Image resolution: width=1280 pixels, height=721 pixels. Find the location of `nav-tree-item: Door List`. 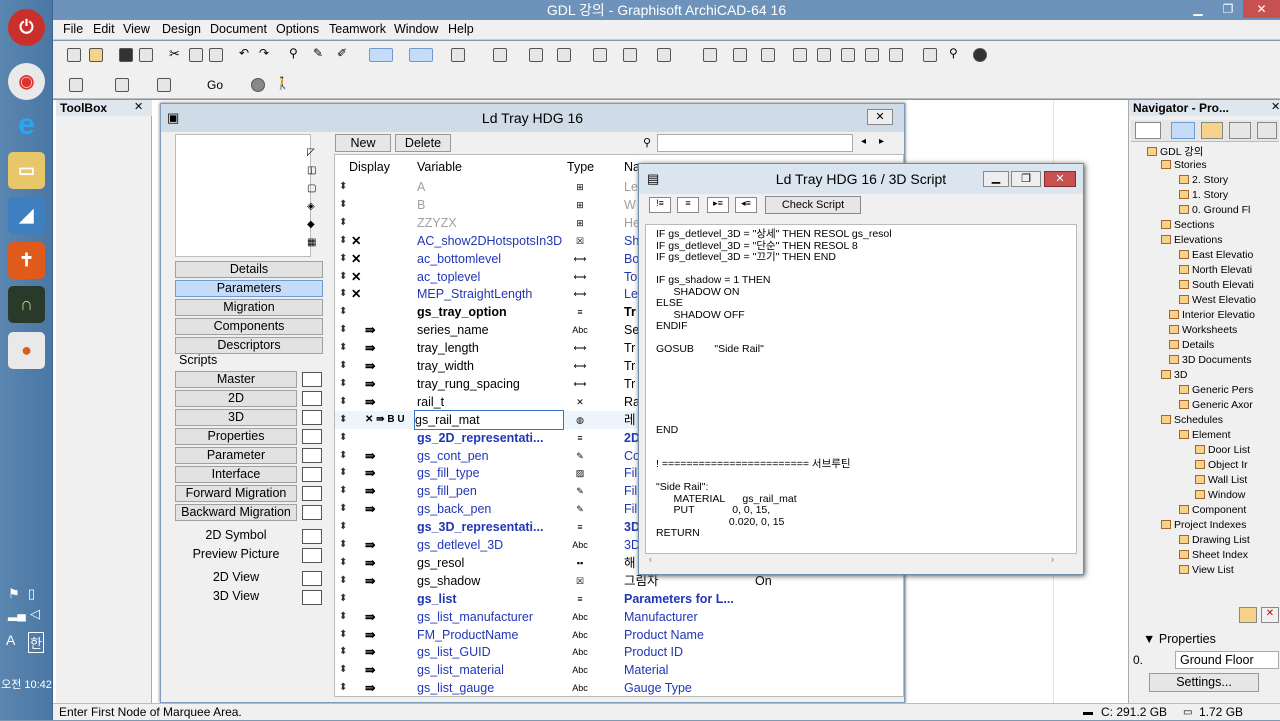

nav-tree-item: Door List is located at coordinates (1222, 450).